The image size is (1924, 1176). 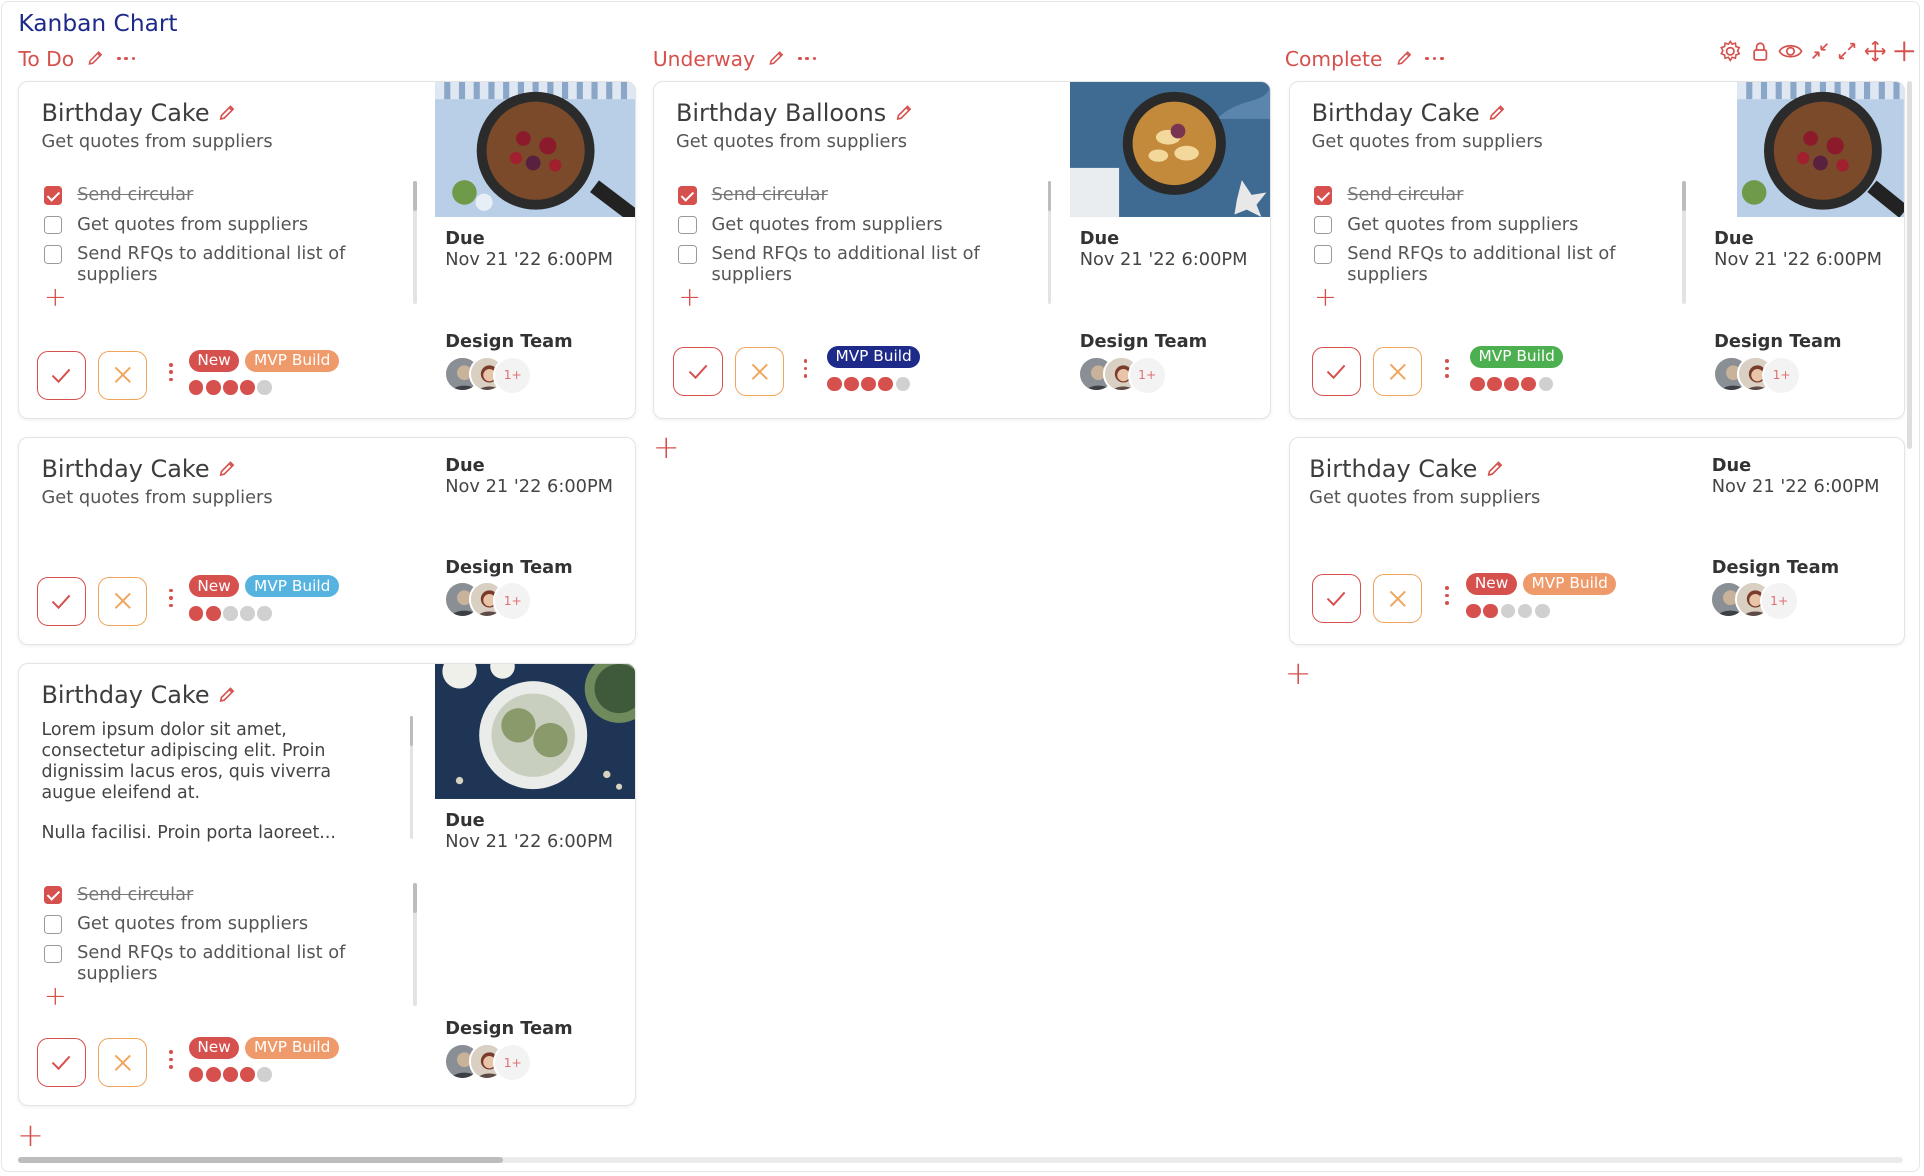 I want to click on card-title: Birthday Cake, so click(x=125, y=469).